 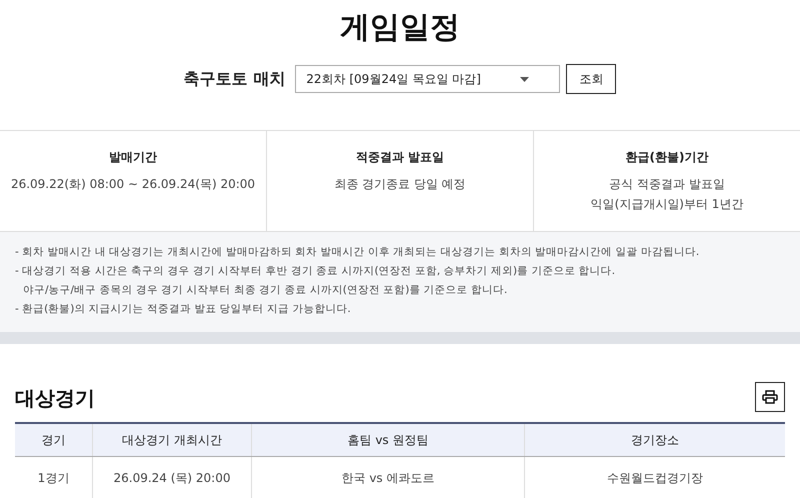 What do you see at coordinates (53, 439) in the screenshot?
I see `column-header: 경기` at bounding box center [53, 439].